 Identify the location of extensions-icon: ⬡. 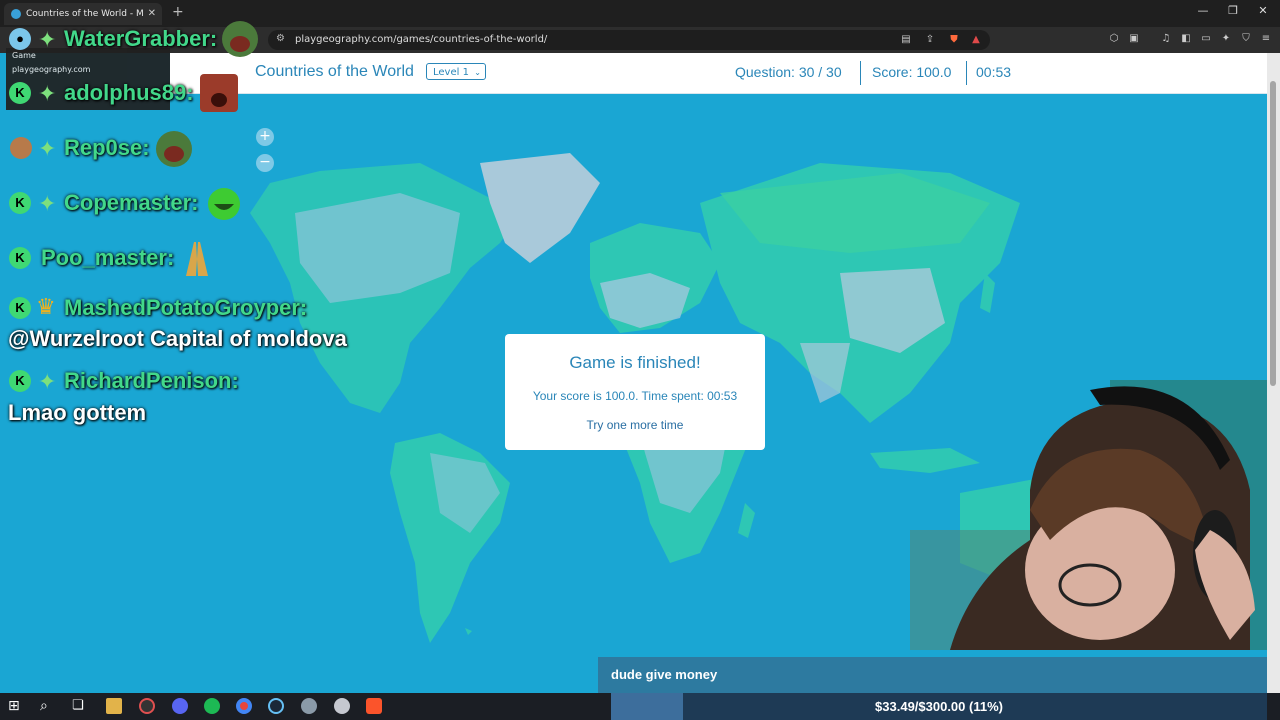
(1114, 39).